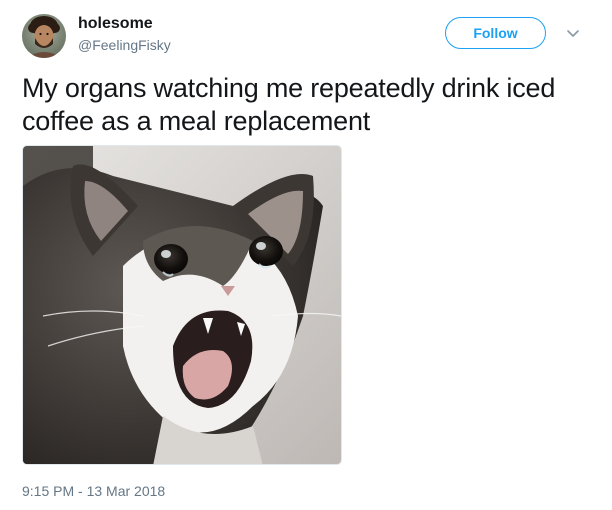  Describe the element at coordinates (124, 45) in the screenshot. I see `user-handle: @FeelingFisky` at that location.